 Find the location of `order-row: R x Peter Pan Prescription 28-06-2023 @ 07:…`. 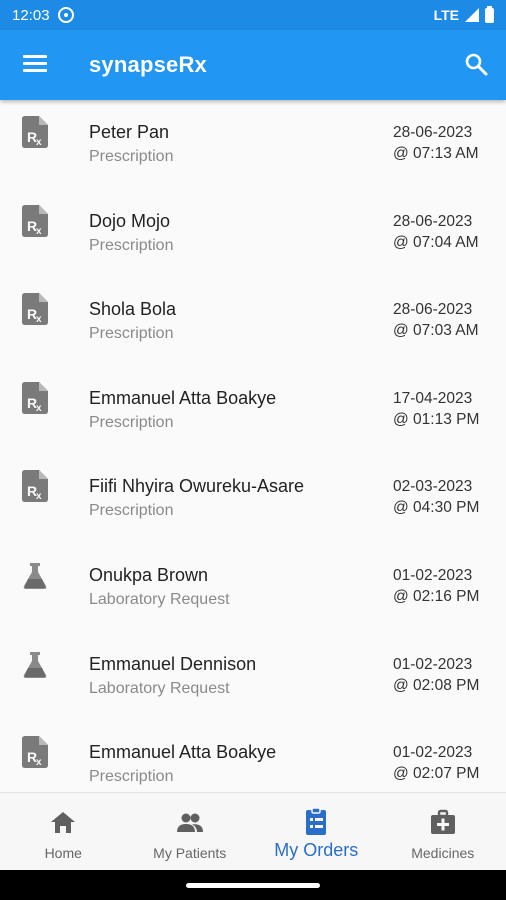

order-row: R x Peter Pan Prescription 28-06-2023 @ 07:… is located at coordinates (253, 144).